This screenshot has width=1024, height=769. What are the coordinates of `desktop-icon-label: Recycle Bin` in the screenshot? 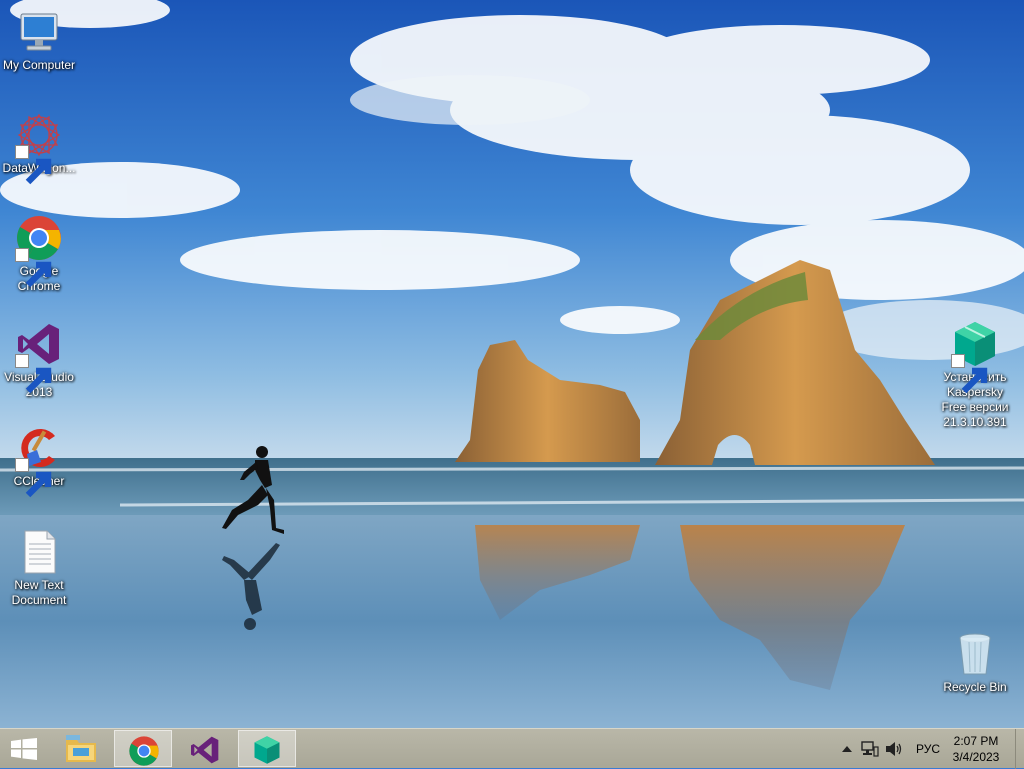 It's located at (975, 687).